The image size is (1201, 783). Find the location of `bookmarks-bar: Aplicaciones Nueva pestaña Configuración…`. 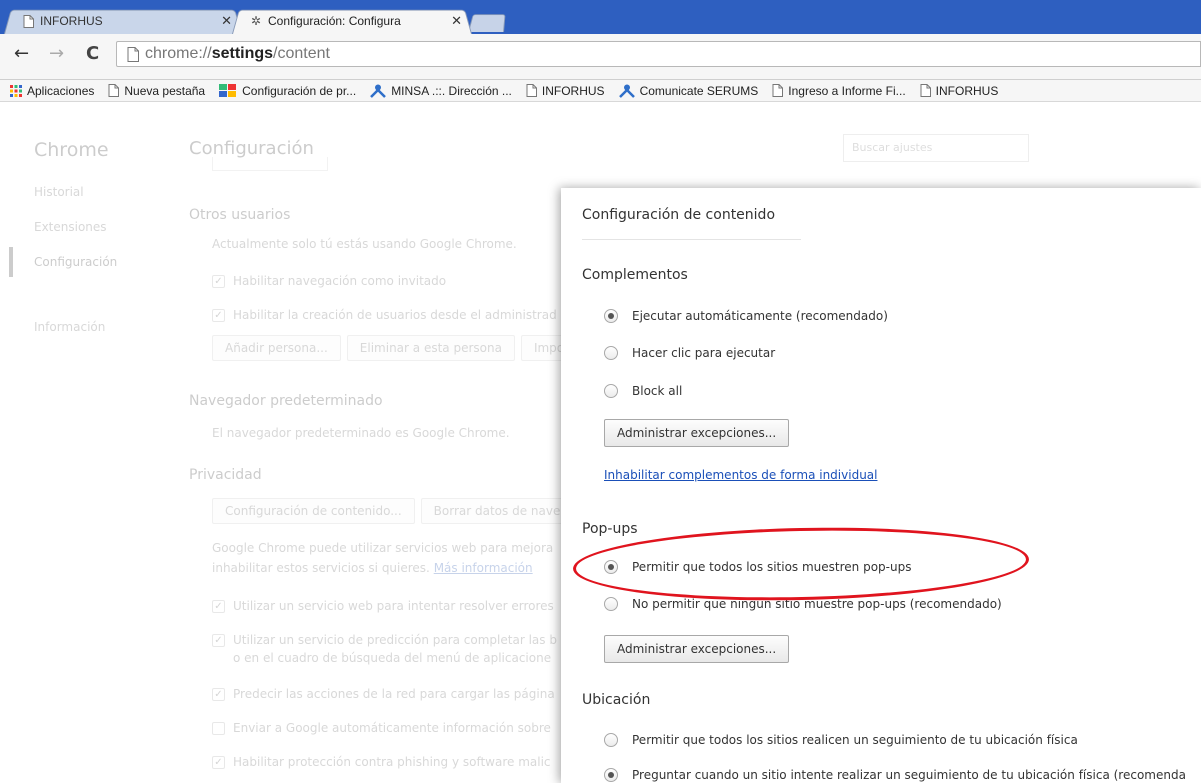

bookmarks-bar: Aplicaciones Nueva pestaña Configuración… is located at coordinates (600, 91).